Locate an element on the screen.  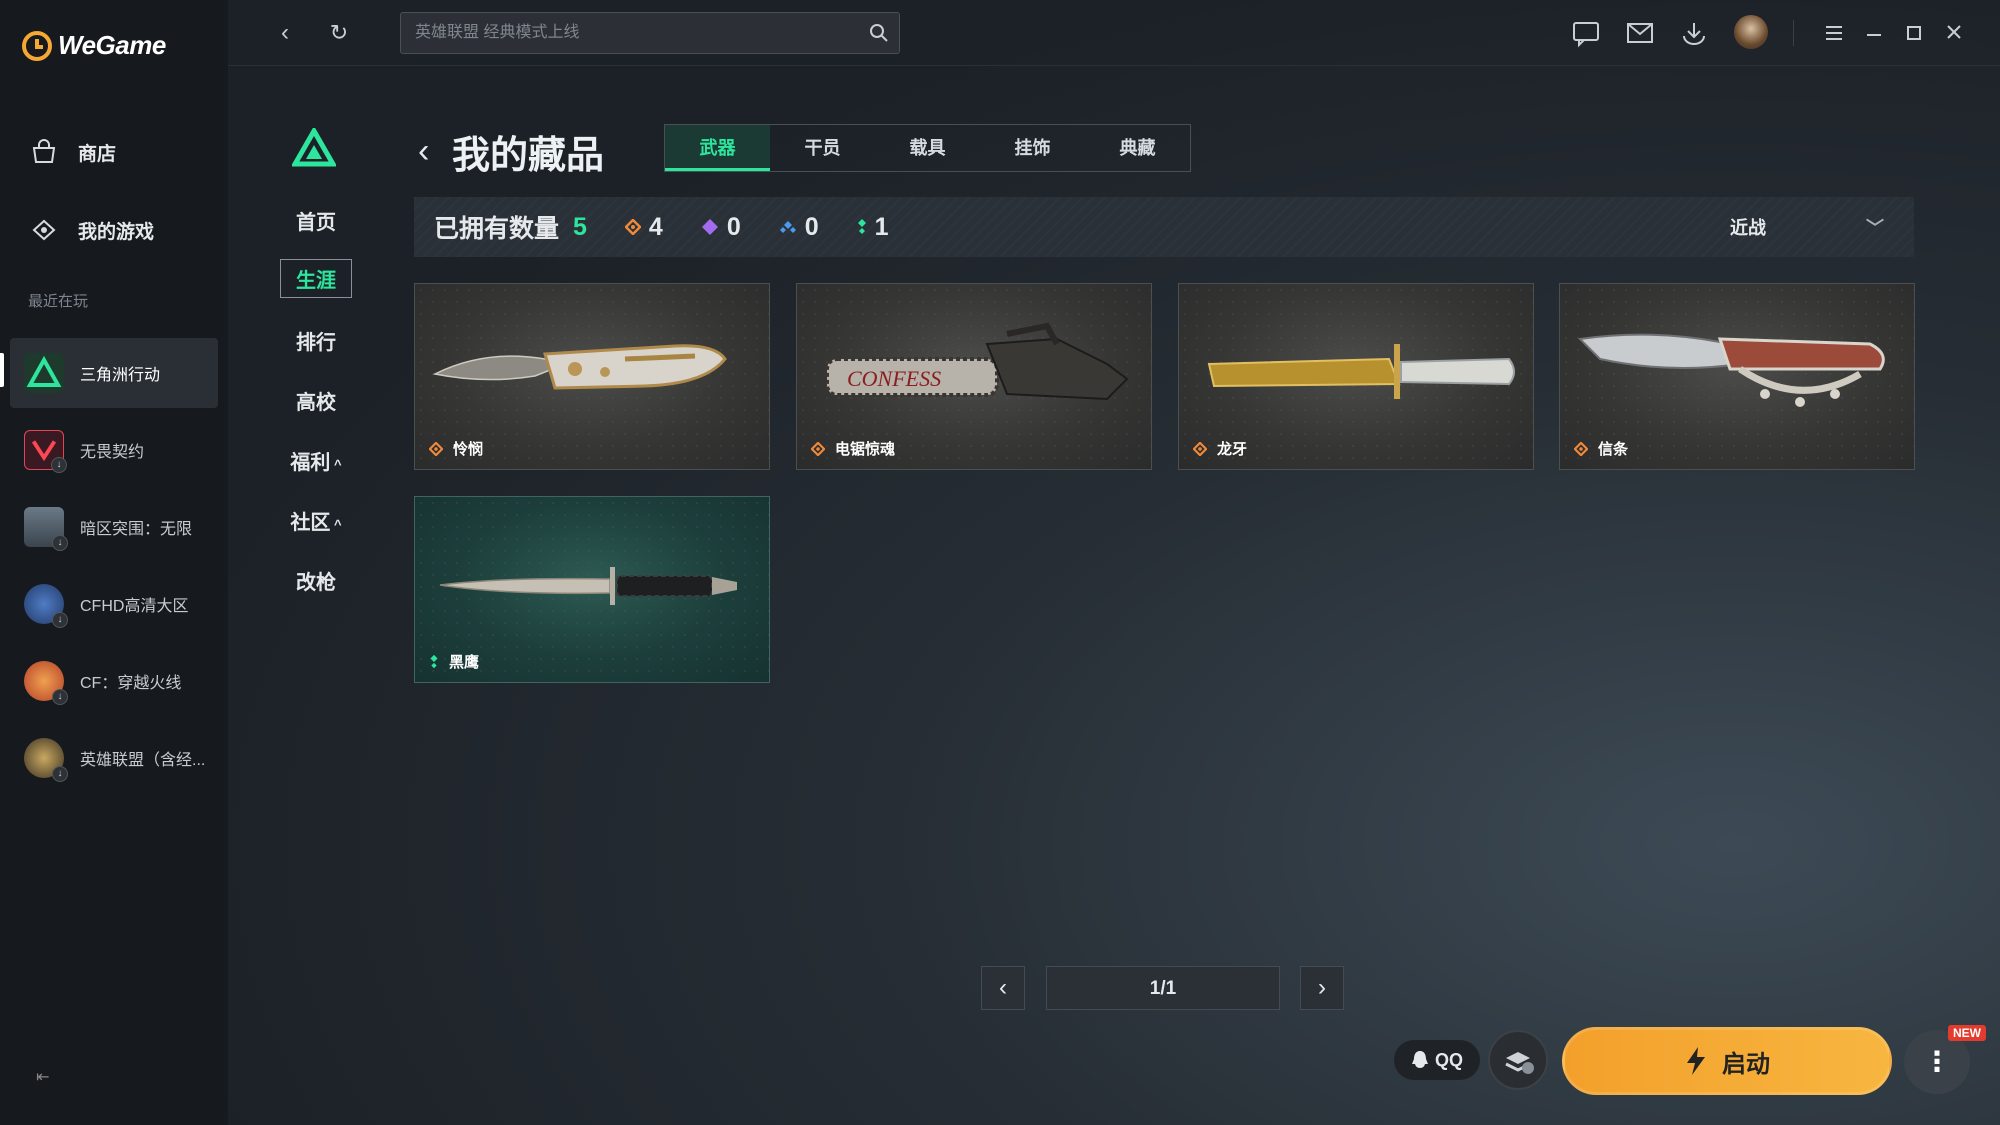
blue-diamond-icon is located at coordinates (787, 227).